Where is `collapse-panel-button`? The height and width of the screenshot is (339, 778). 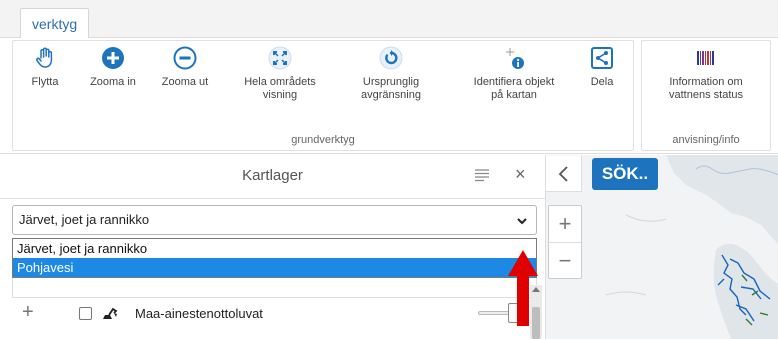 collapse-panel-button is located at coordinates (564, 174).